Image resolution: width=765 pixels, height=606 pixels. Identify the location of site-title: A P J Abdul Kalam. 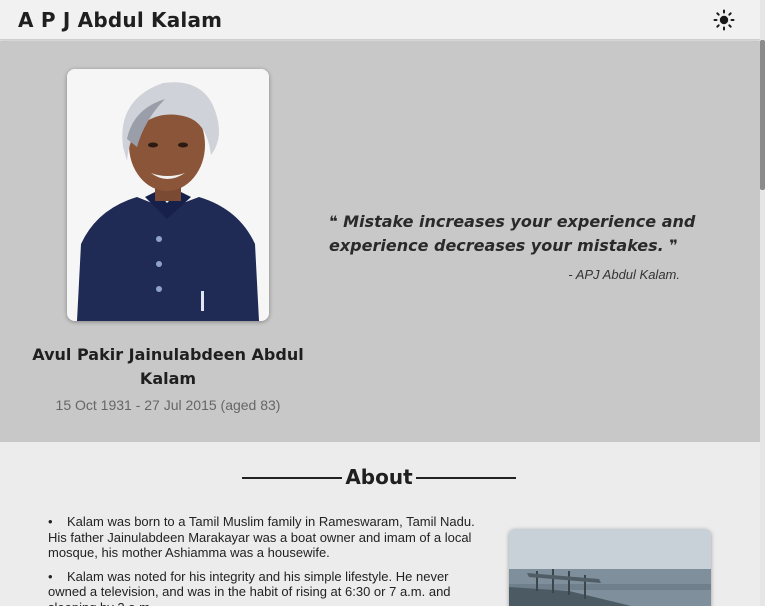
(120, 20).